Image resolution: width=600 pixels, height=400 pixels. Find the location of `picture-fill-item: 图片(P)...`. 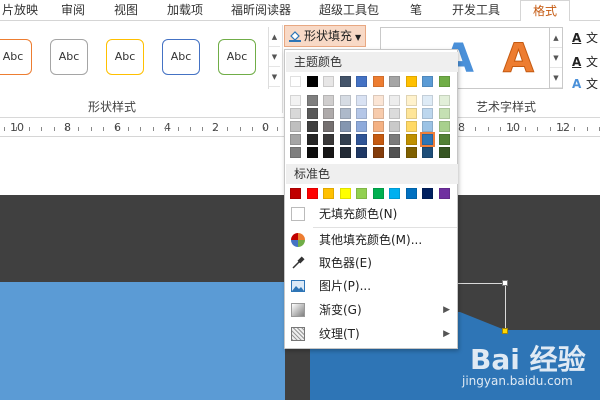

picture-fill-item: 图片(P)... is located at coordinates (372, 286).